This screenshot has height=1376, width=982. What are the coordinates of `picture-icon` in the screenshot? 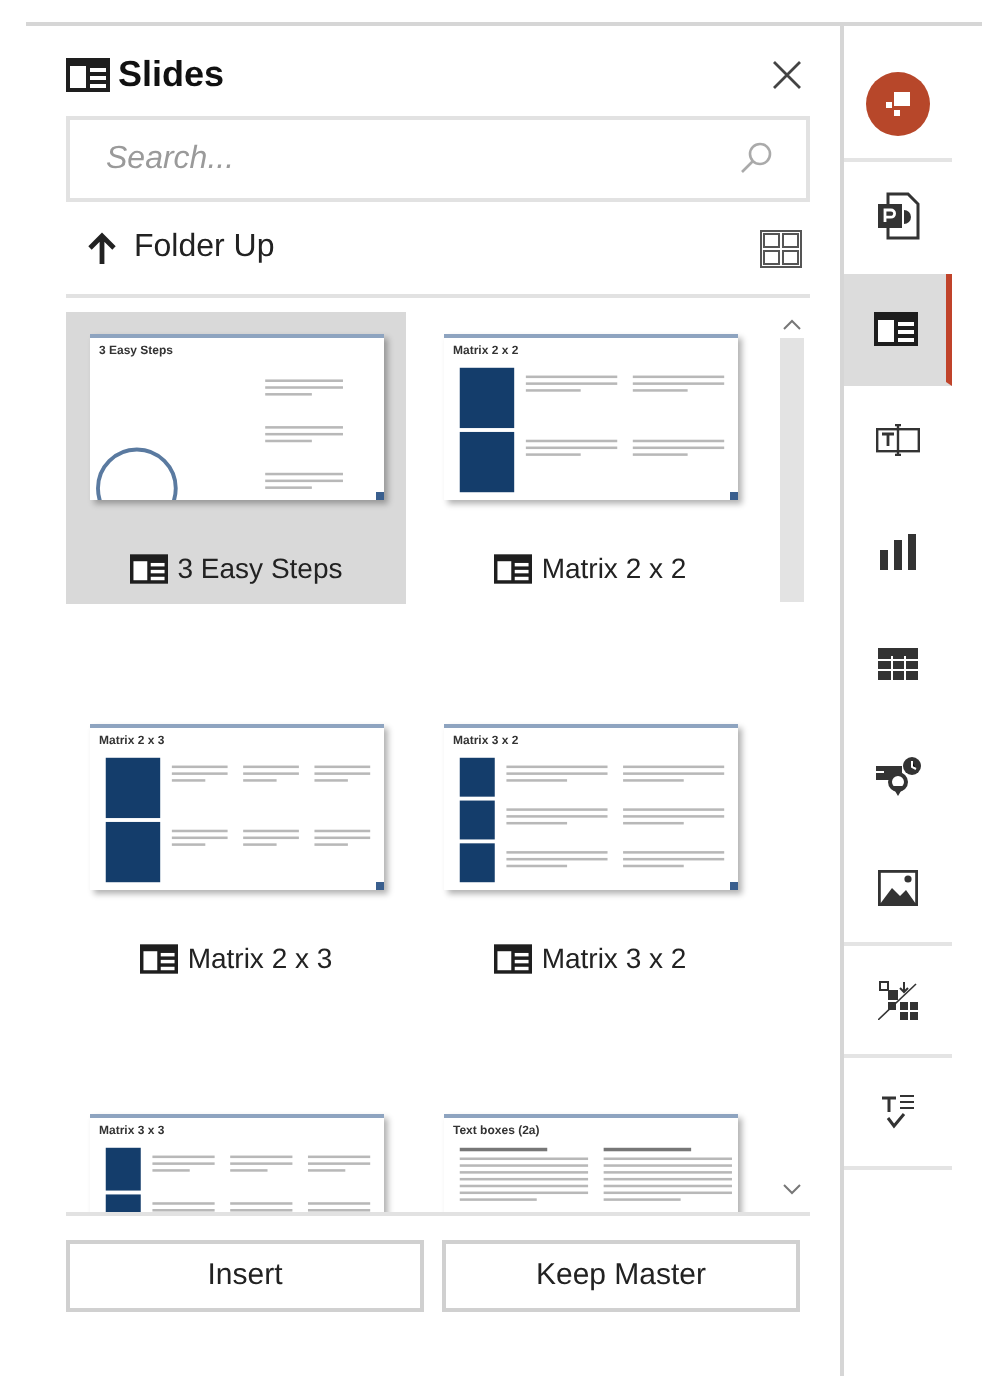 It's located at (898, 888).